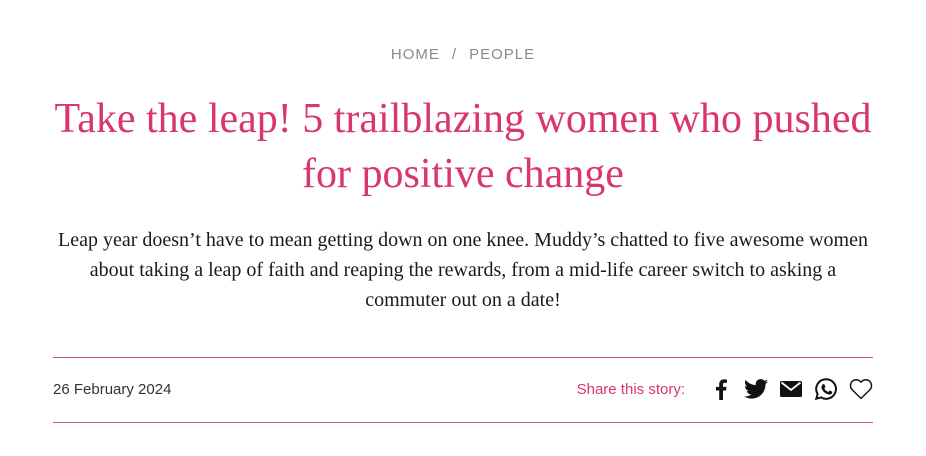 This screenshot has height=456, width=926. What do you see at coordinates (112, 389) in the screenshot?
I see `article-date: 26 February 2024` at bounding box center [112, 389].